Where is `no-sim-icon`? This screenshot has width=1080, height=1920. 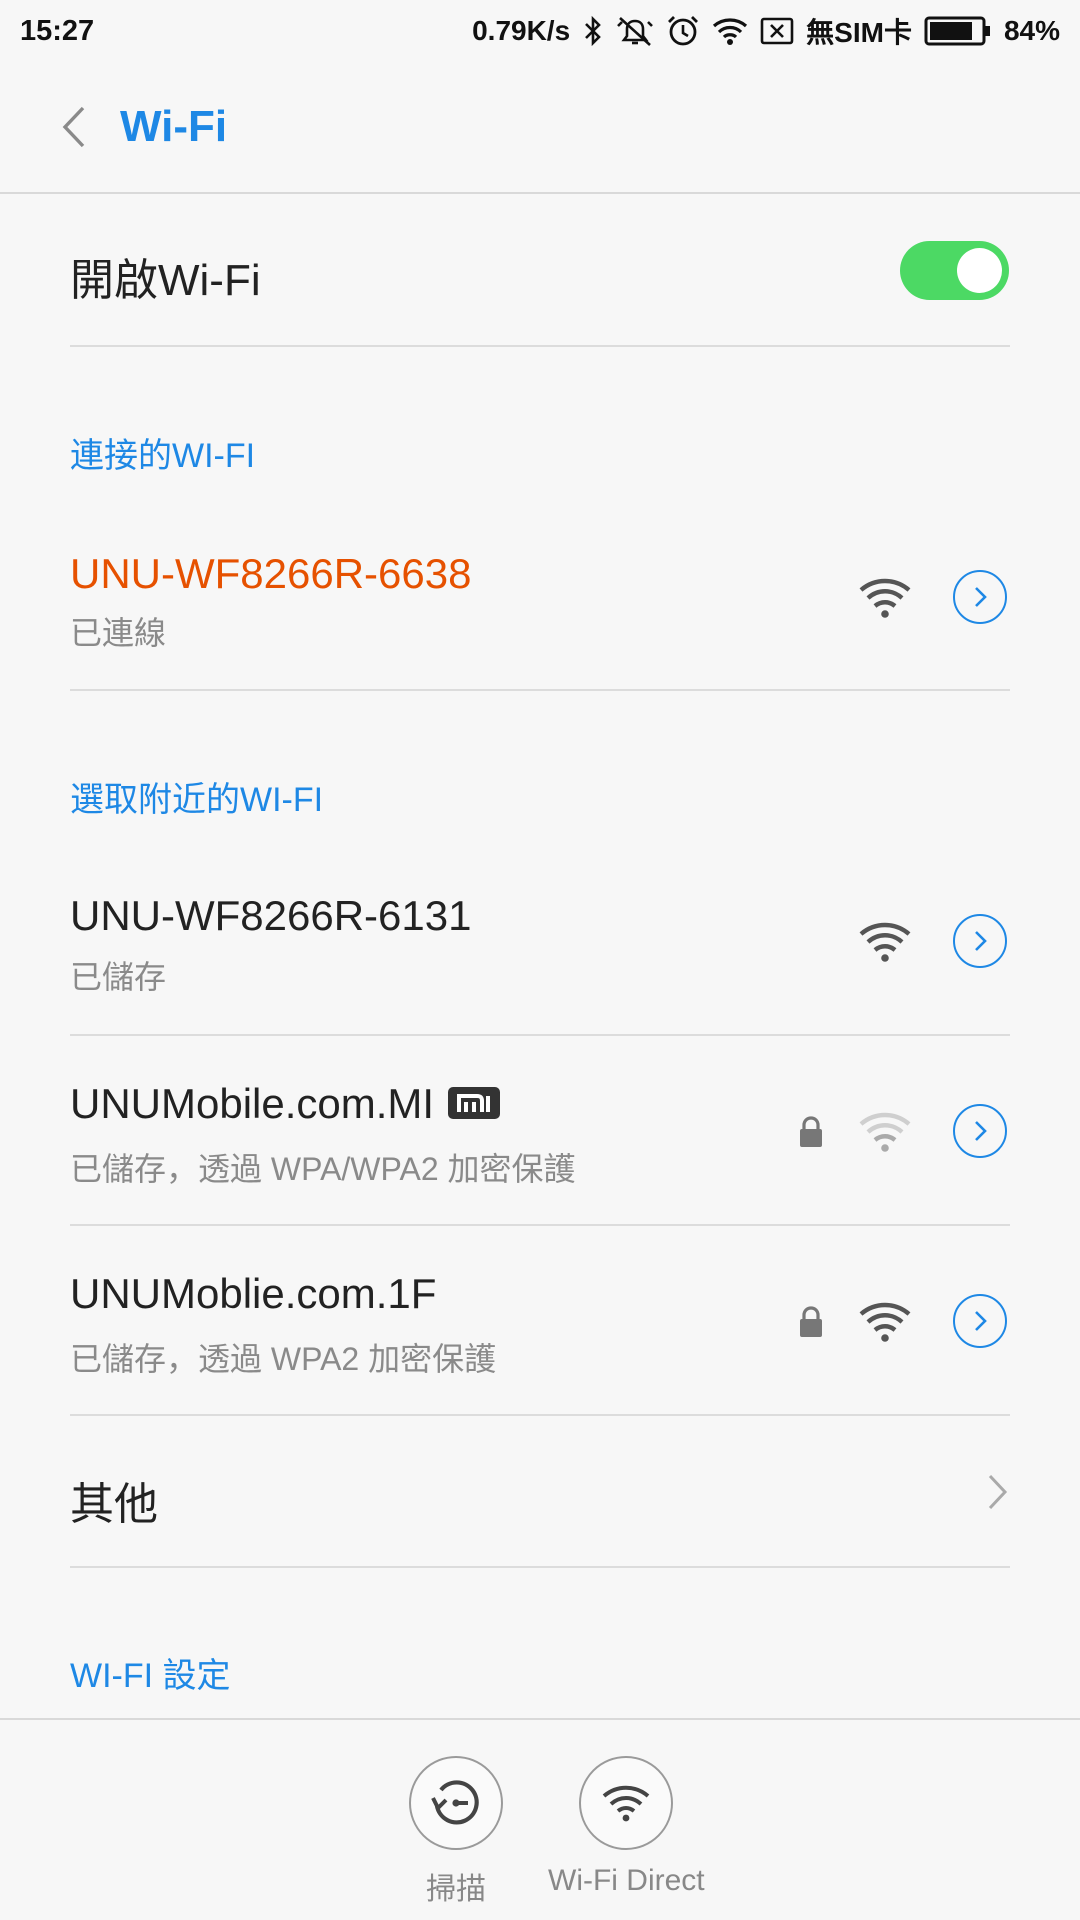 no-sim-icon is located at coordinates (777, 31).